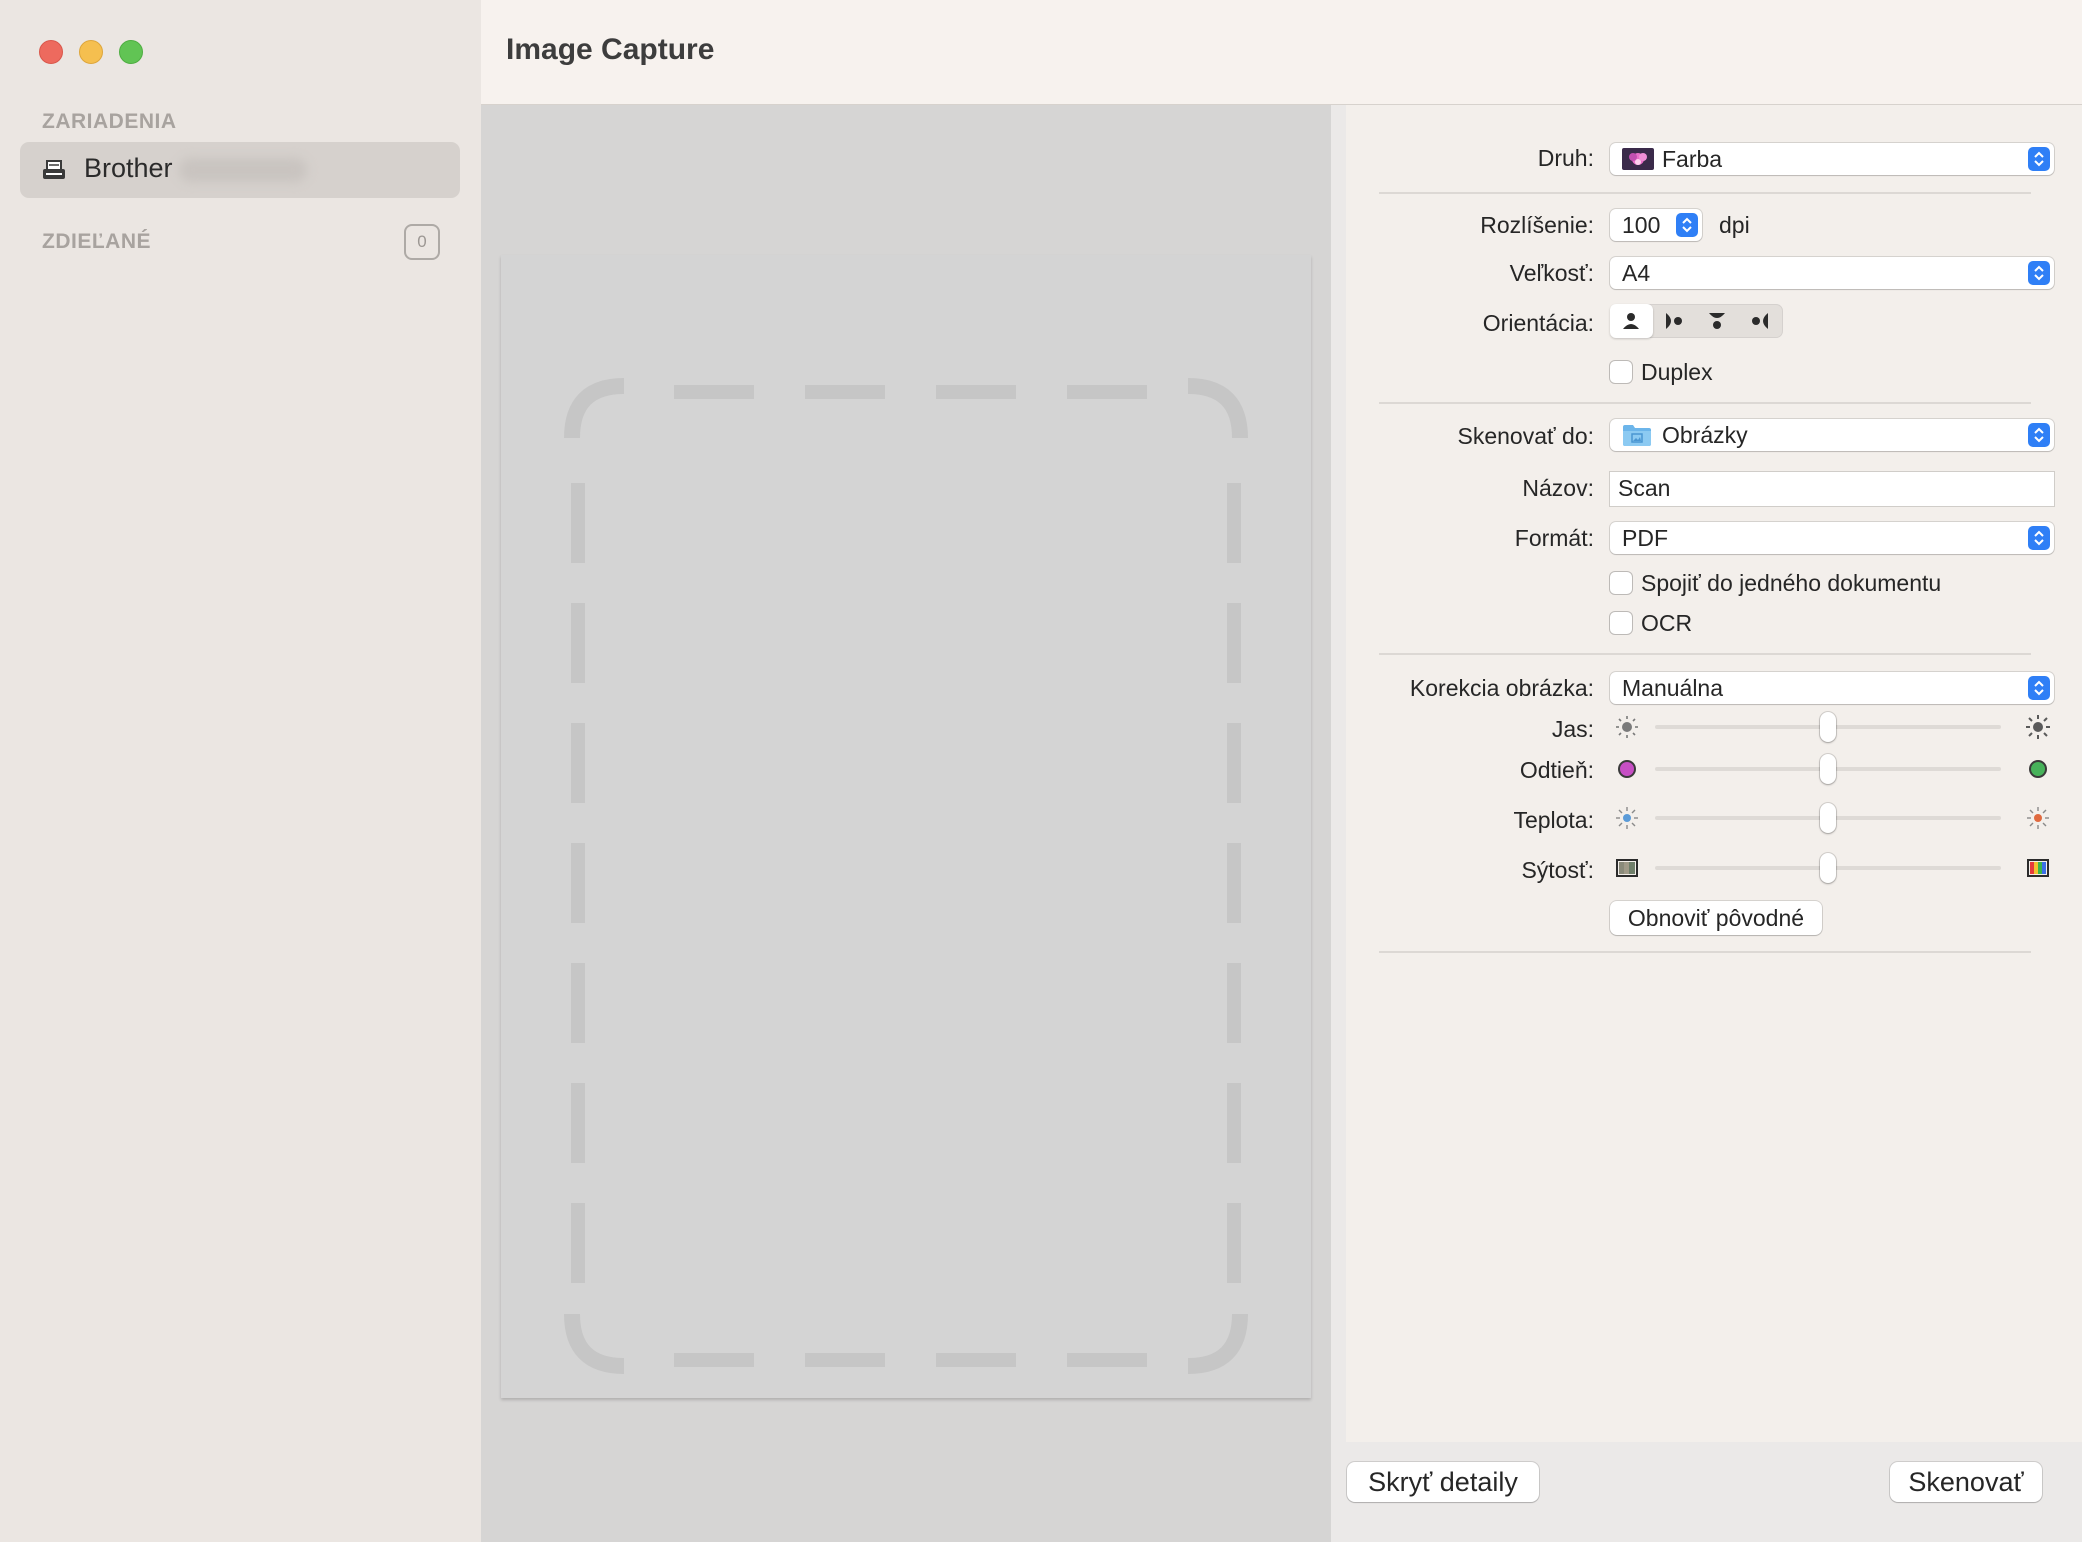  What do you see at coordinates (1791, 583) in the screenshot?
I see `combine-label: Spojiť do jedného dokumentu` at bounding box center [1791, 583].